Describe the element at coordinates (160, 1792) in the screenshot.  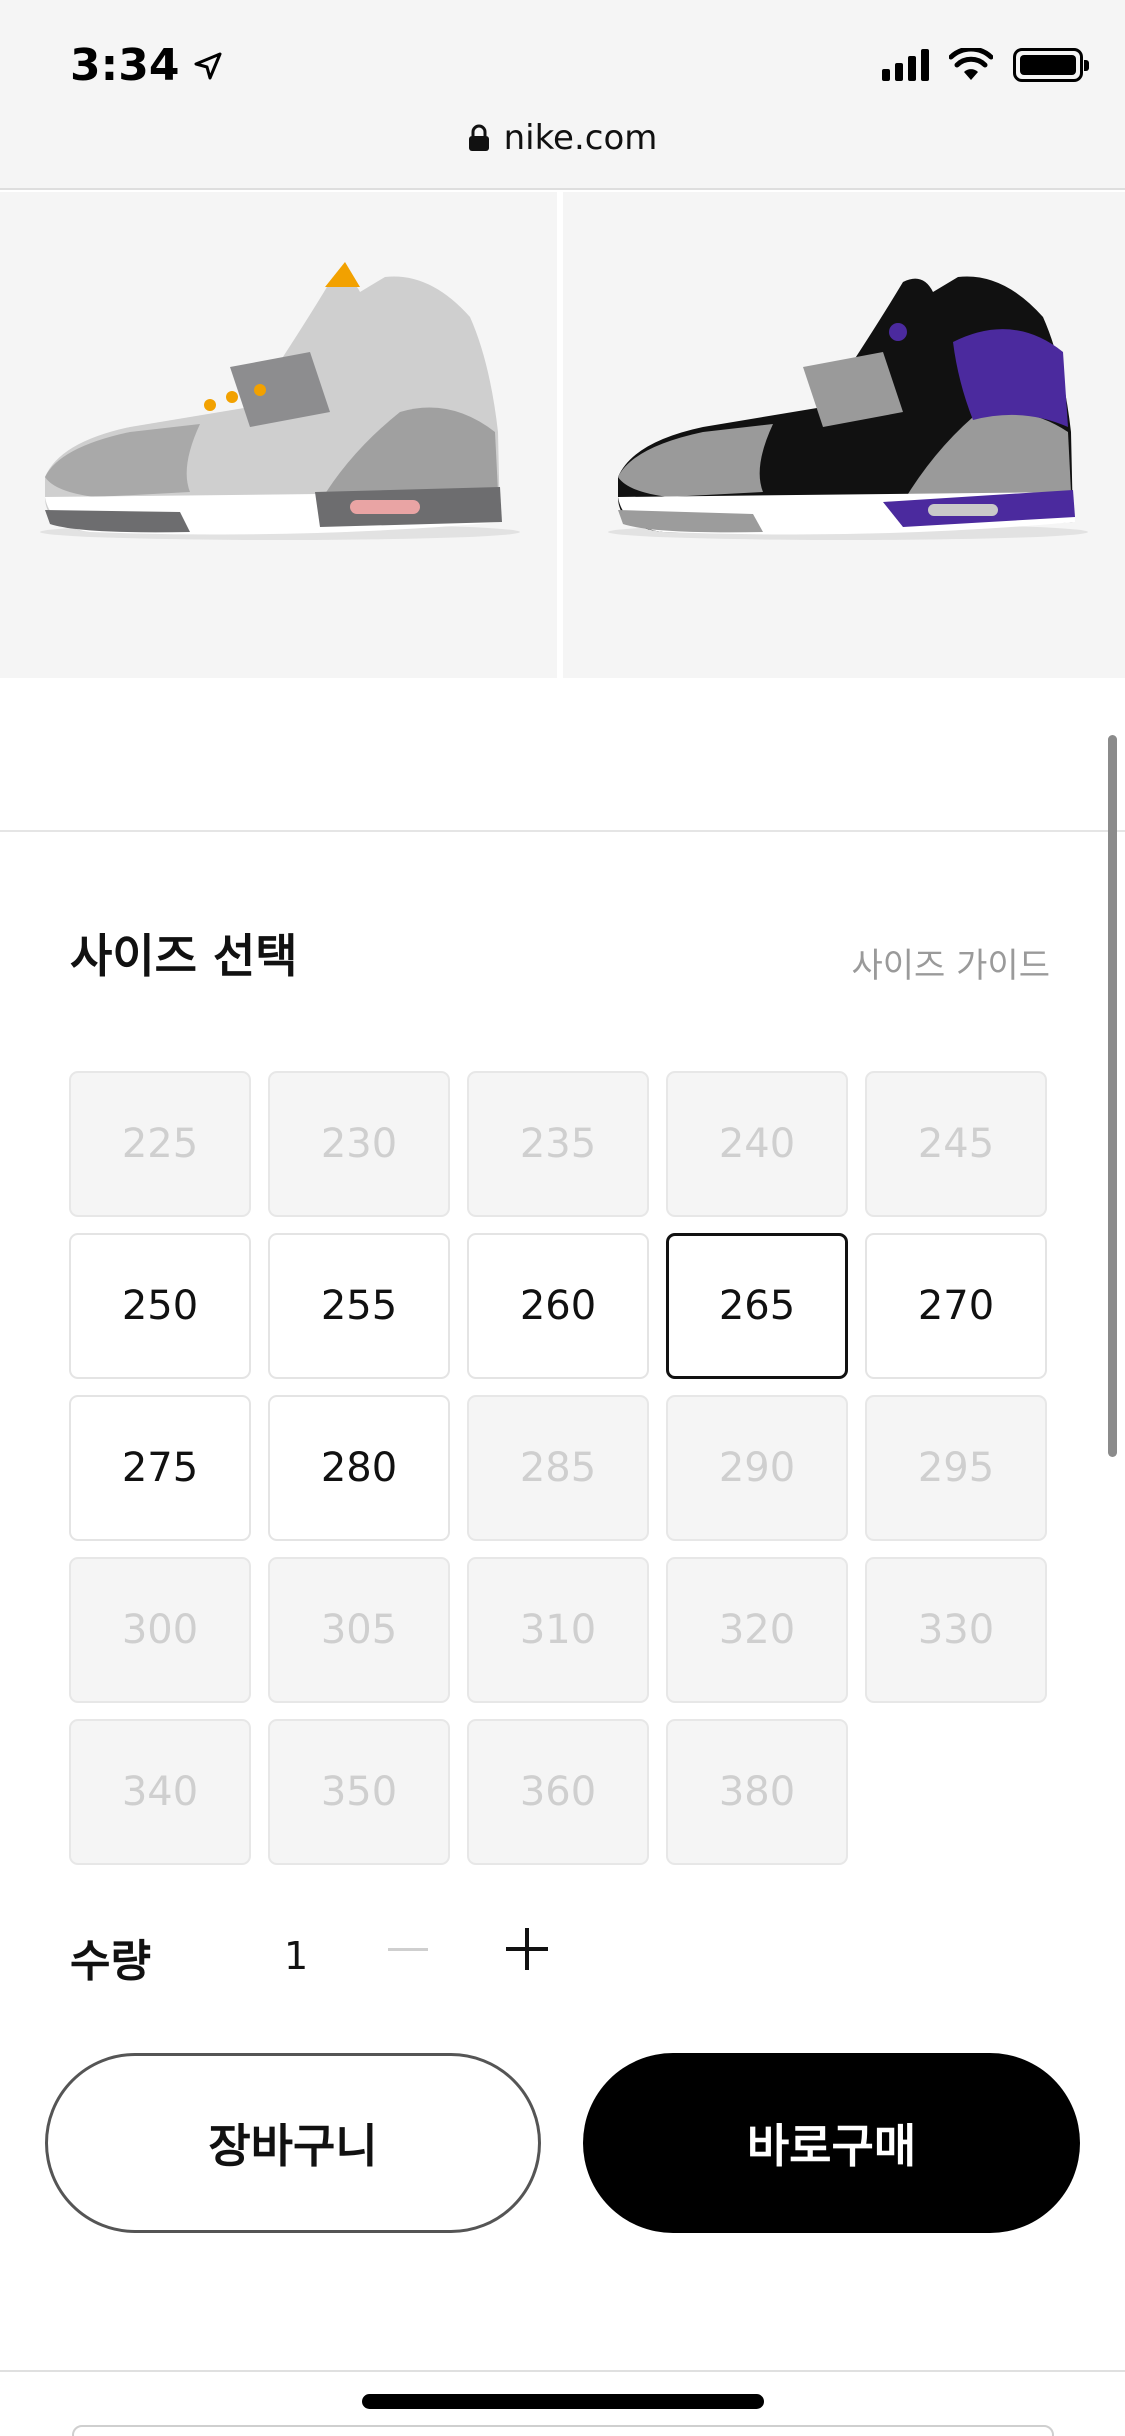
I see `size-option-340: 340` at that location.